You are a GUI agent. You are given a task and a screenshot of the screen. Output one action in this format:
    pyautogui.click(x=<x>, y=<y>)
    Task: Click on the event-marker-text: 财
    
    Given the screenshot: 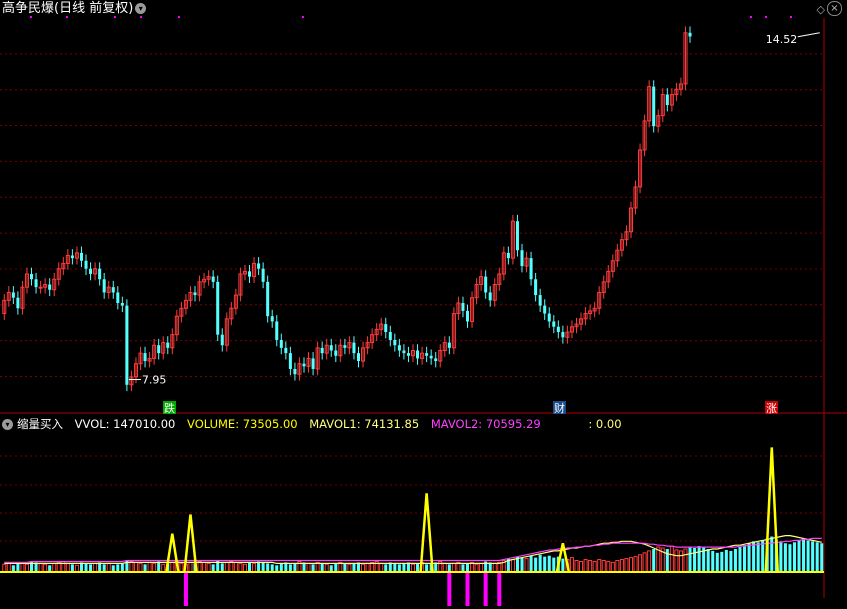 What is the action you would take?
    pyautogui.click(x=559, y=408)
    